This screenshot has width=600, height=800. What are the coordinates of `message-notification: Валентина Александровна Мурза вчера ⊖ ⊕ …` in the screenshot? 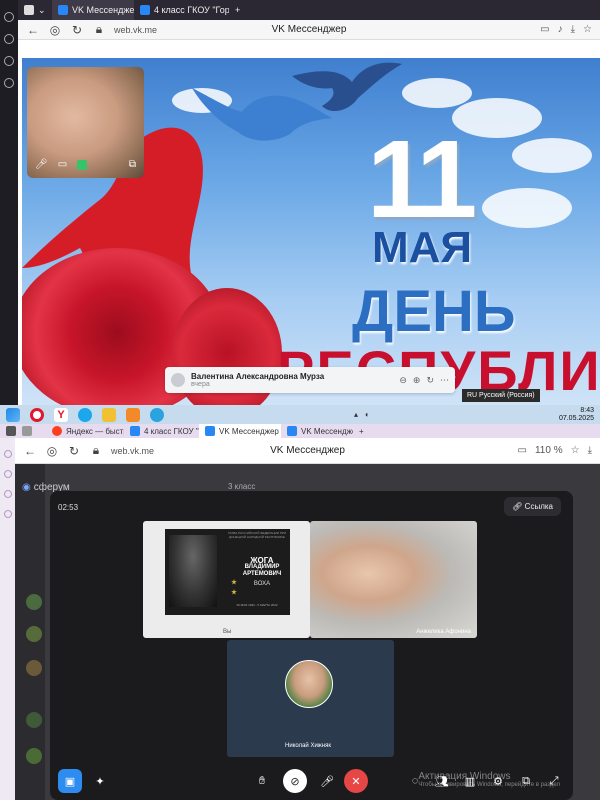 It's located at (310, 380).